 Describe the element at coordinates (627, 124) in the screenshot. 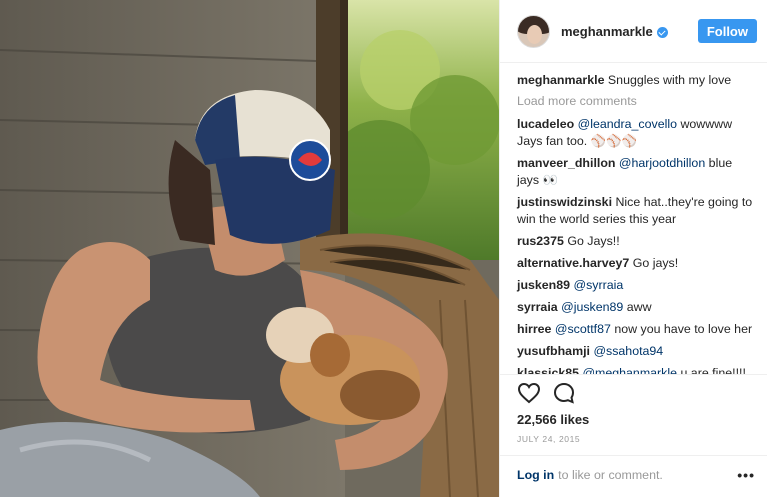

I see `comment-mention-link: @leandra_covello` at that location.